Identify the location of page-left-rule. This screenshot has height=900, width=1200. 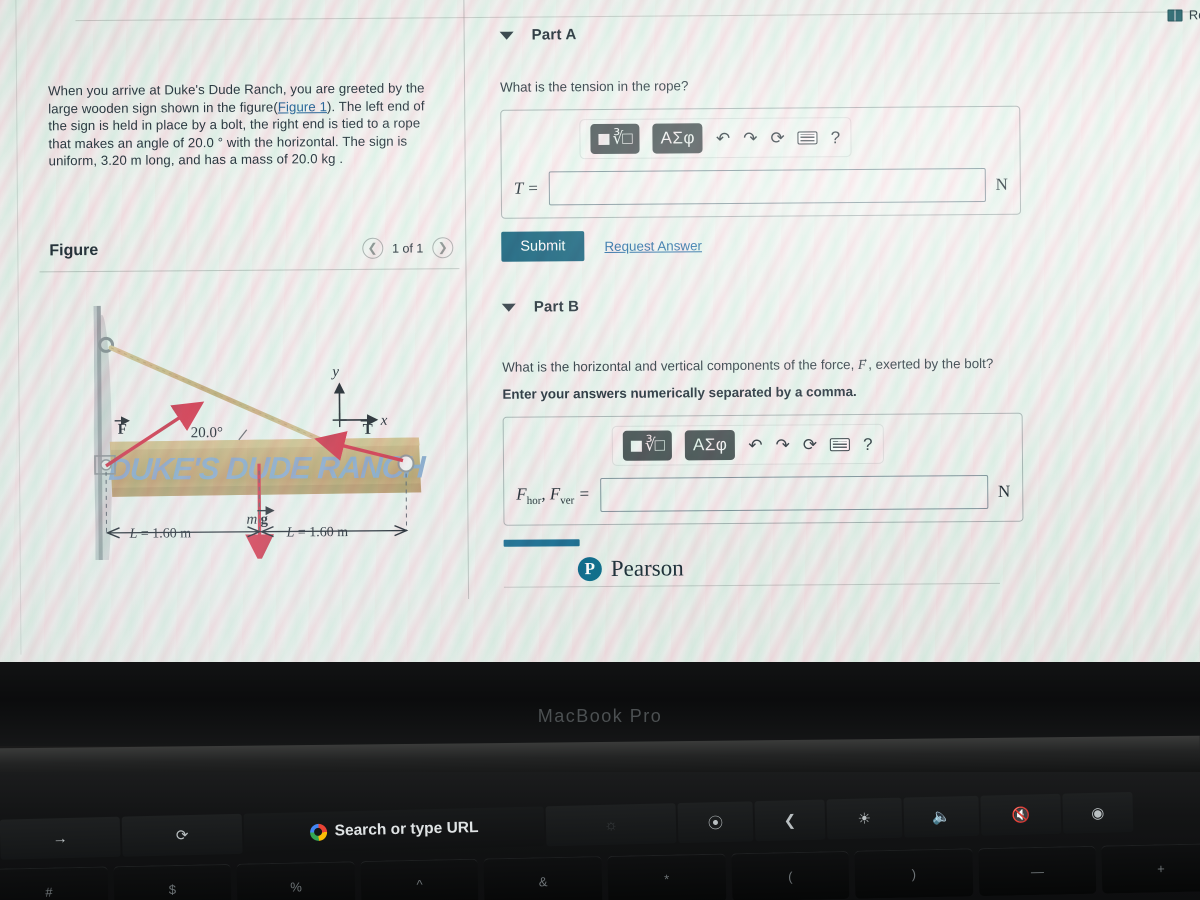
(18, 327).